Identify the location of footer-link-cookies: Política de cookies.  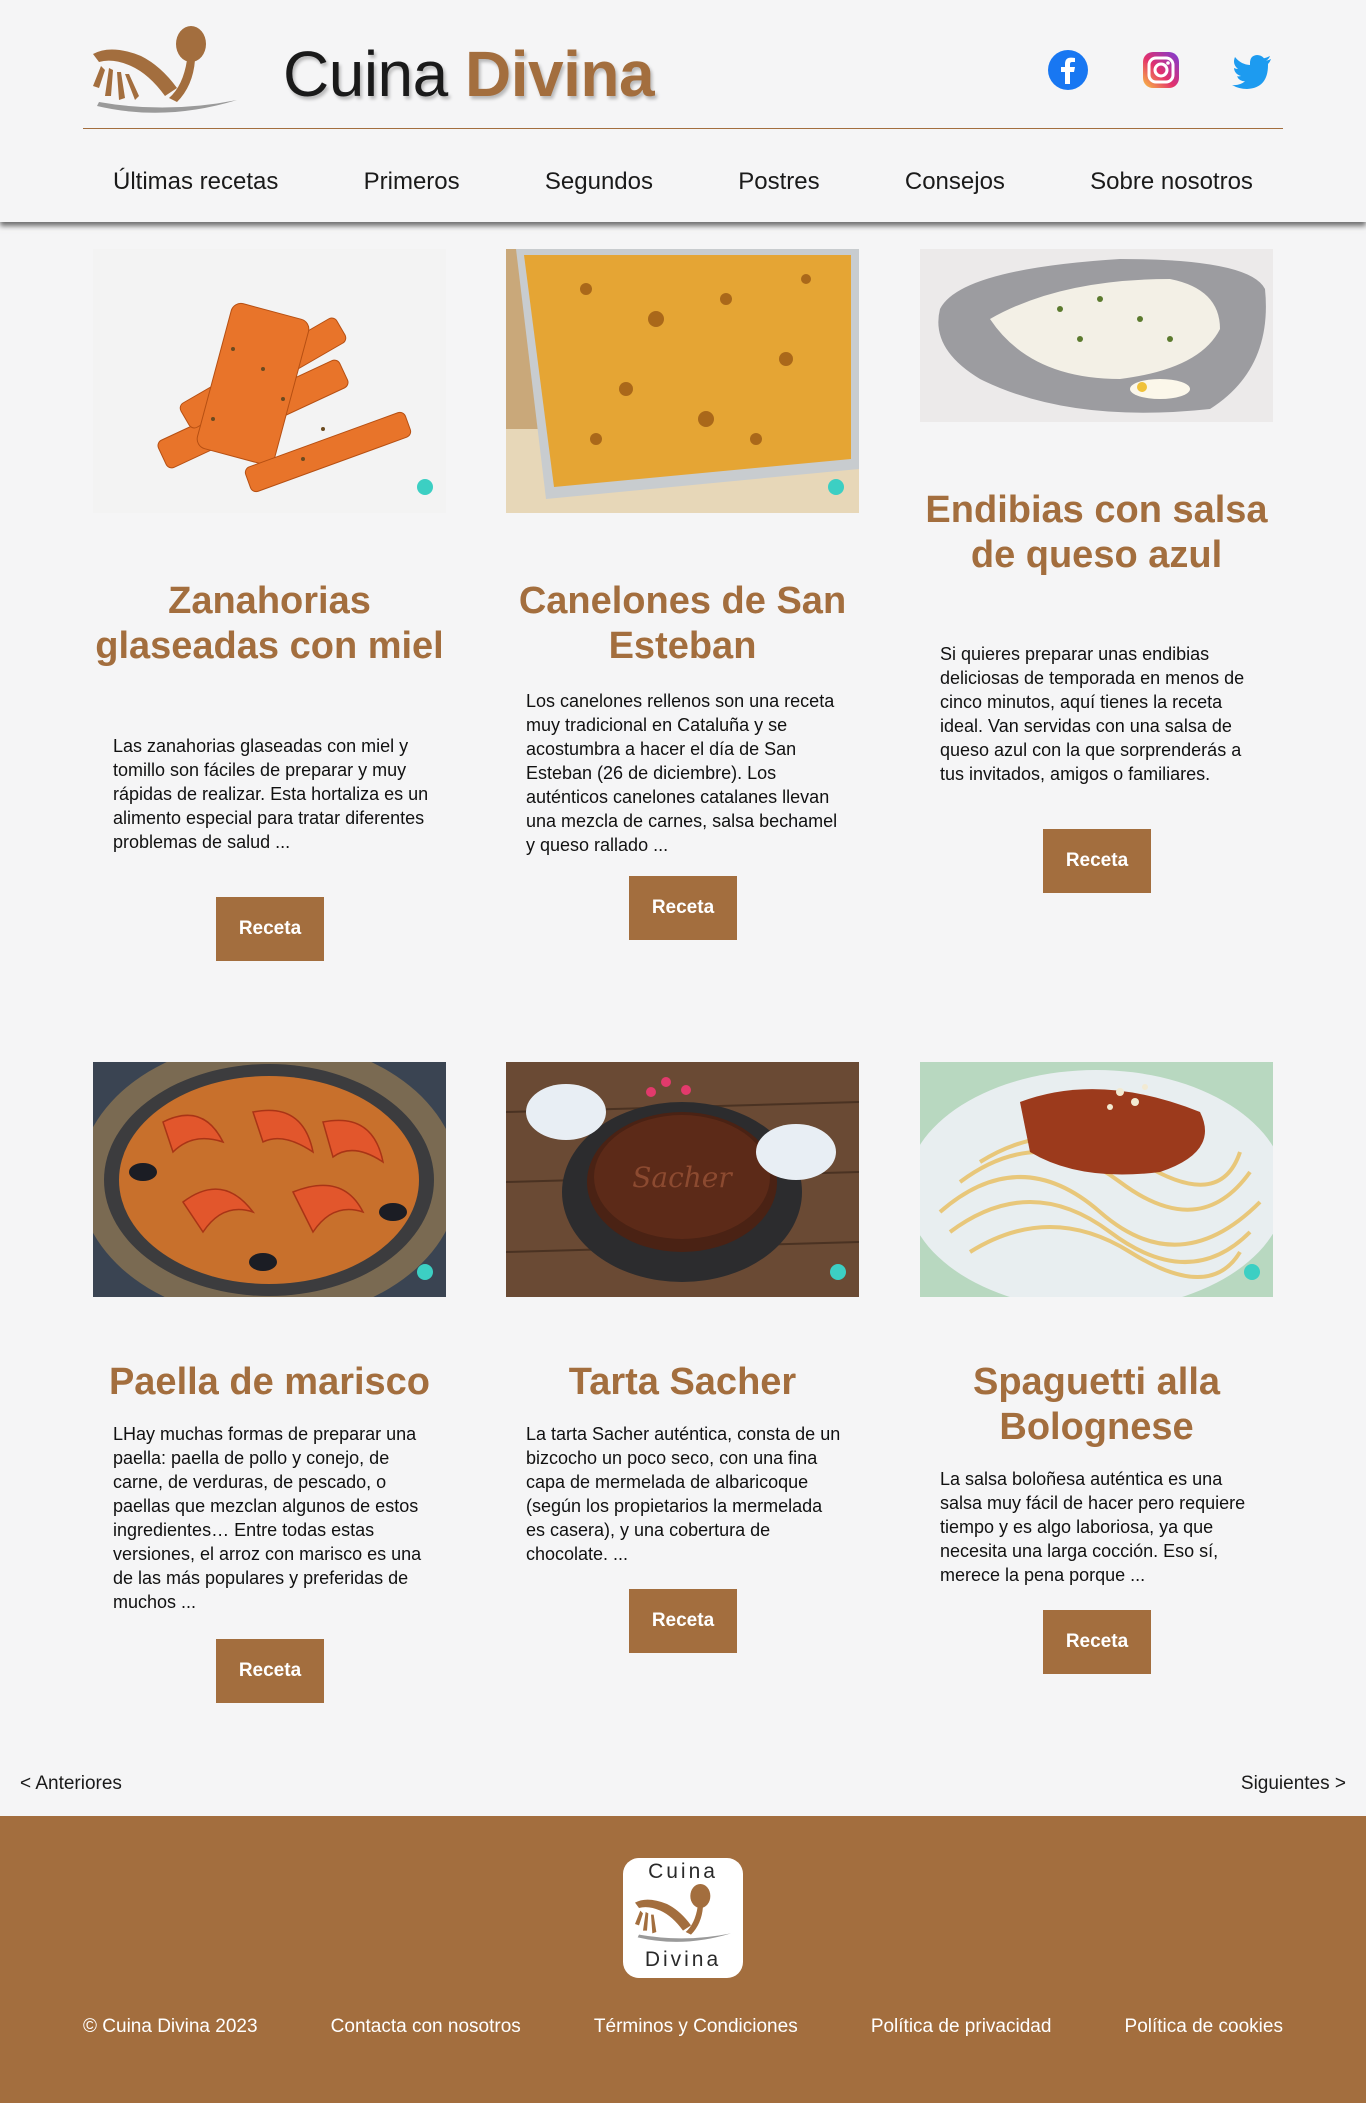
(1204, 2027).